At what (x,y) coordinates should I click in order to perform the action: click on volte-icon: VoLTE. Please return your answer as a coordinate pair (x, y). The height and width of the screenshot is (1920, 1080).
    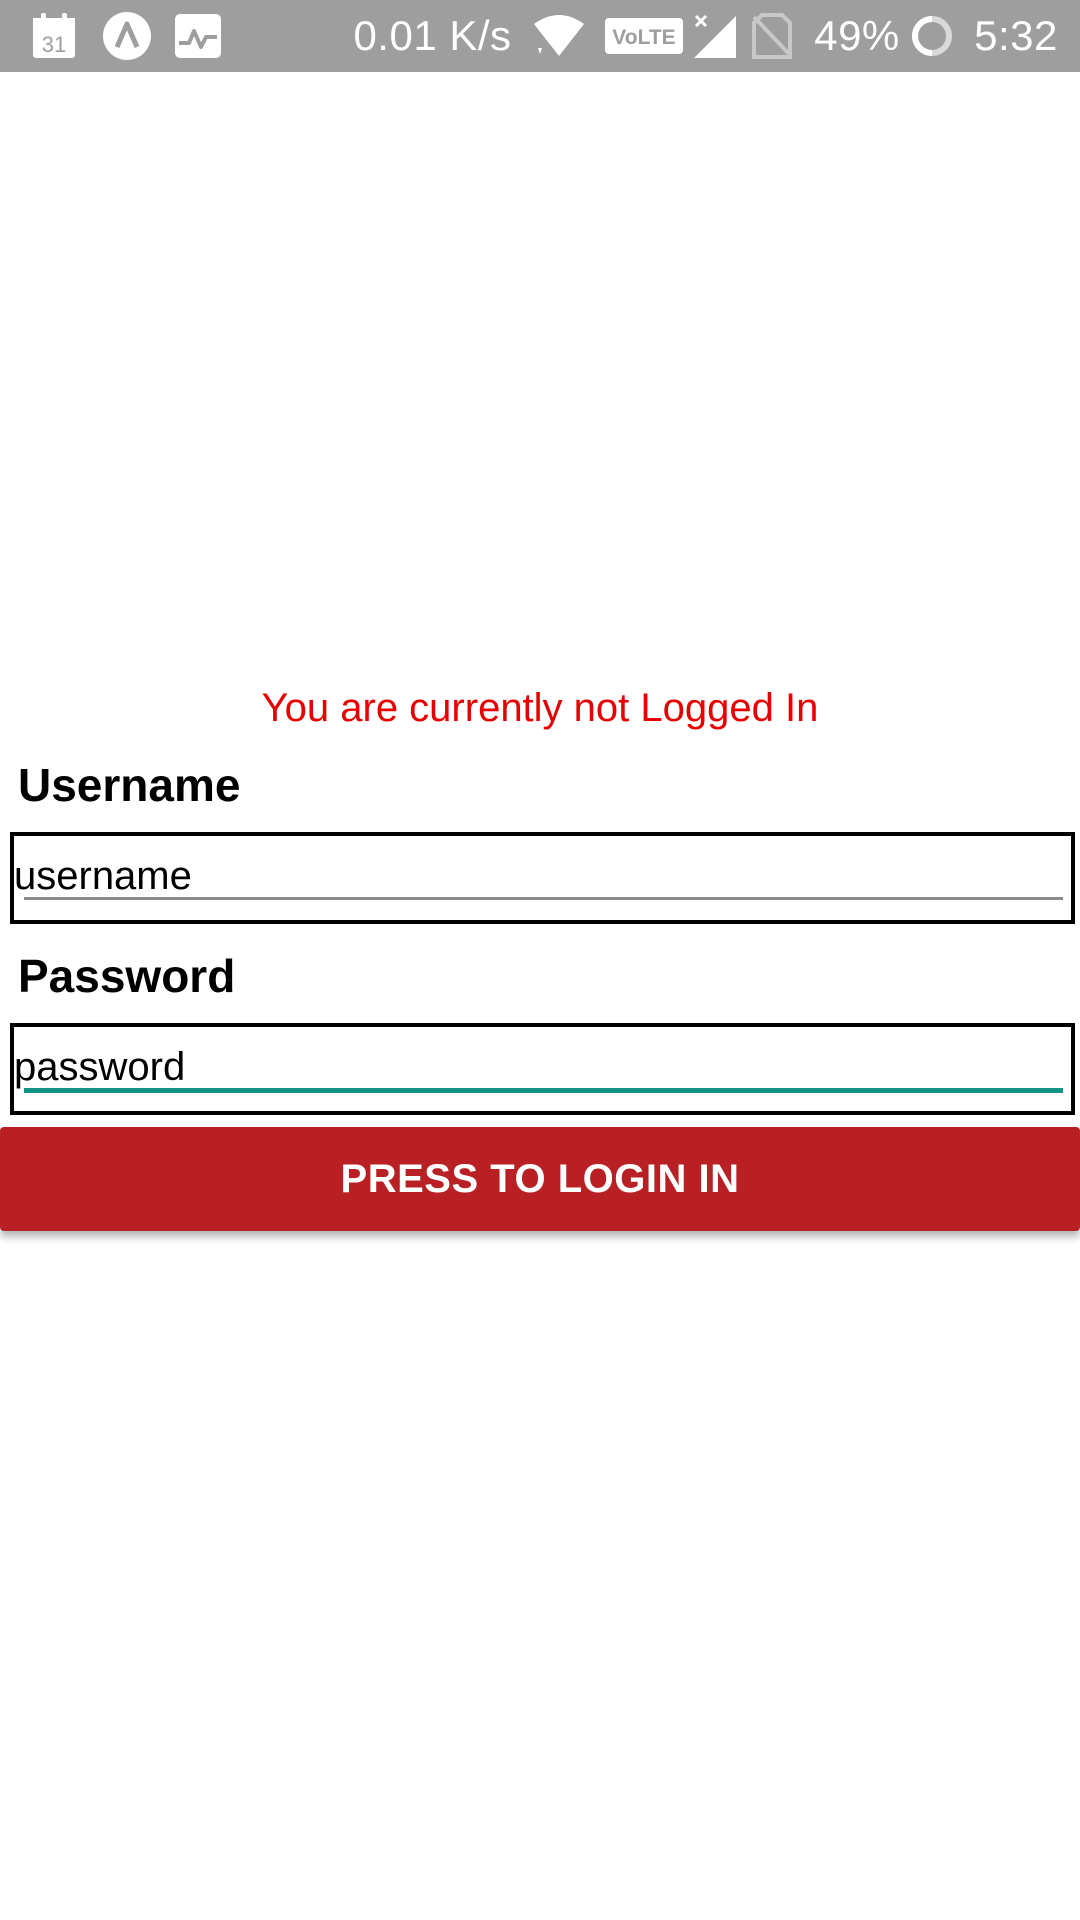
    Looking at the image, I should click on (644, 36).